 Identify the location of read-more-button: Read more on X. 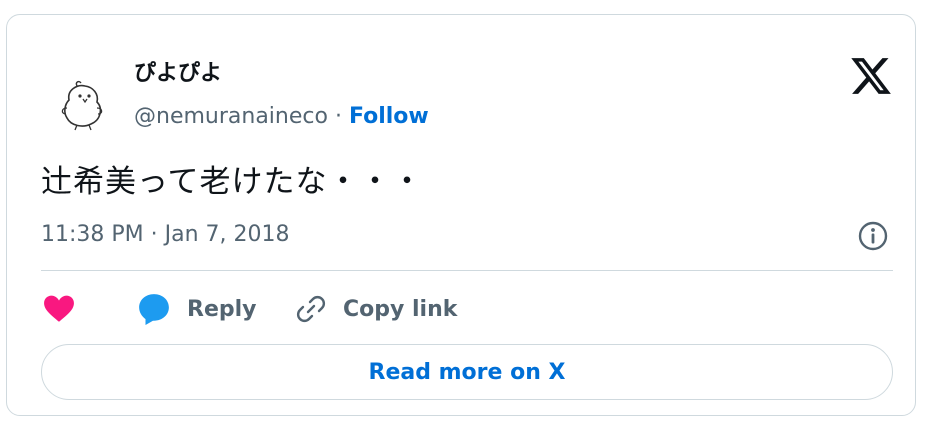
(467, 372).